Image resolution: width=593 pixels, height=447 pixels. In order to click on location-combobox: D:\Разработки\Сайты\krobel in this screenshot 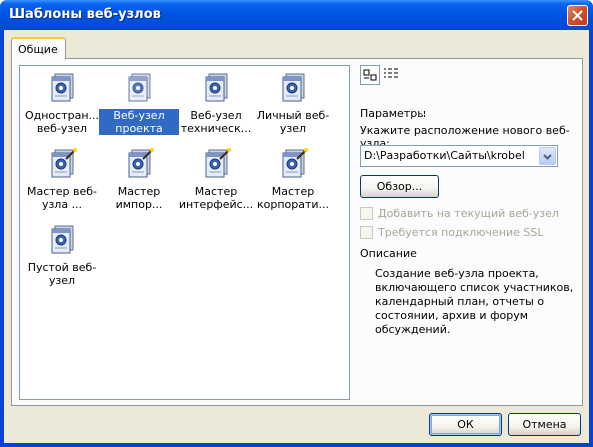, I will do `click(459, 156)`.